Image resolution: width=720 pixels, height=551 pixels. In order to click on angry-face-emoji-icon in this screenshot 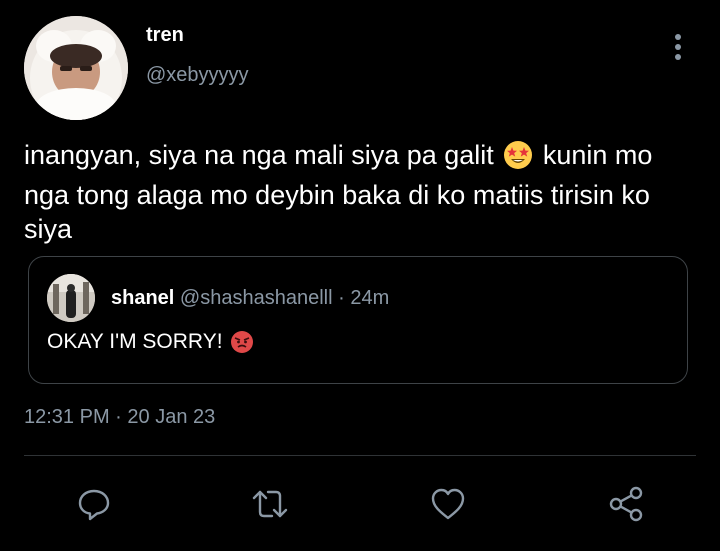, I will do `click(242, 345)`.